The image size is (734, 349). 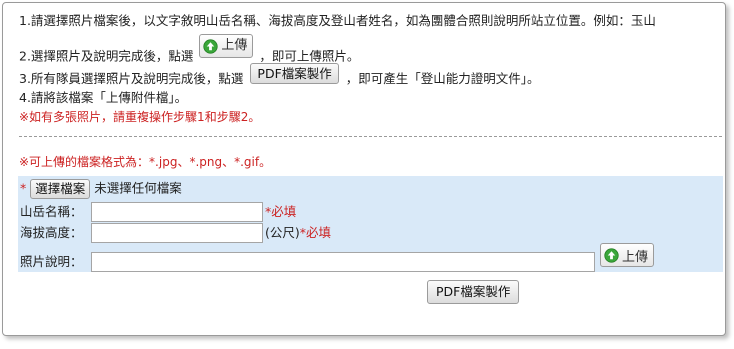 I want to click on altitude-unit-row: (公尺)*必填, so click(x=298, y=233).